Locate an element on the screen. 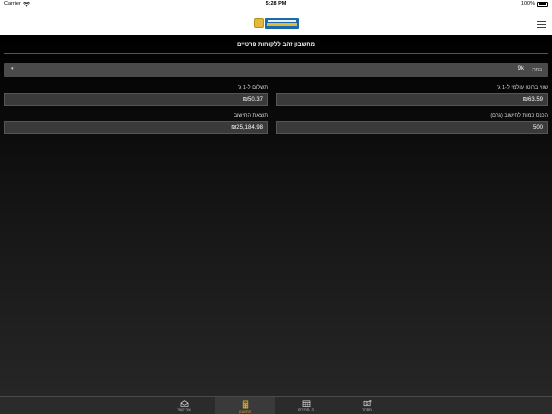 This screenshot has height=414, width=552. logo-emblem-icon is located at coordinates (259, 23).